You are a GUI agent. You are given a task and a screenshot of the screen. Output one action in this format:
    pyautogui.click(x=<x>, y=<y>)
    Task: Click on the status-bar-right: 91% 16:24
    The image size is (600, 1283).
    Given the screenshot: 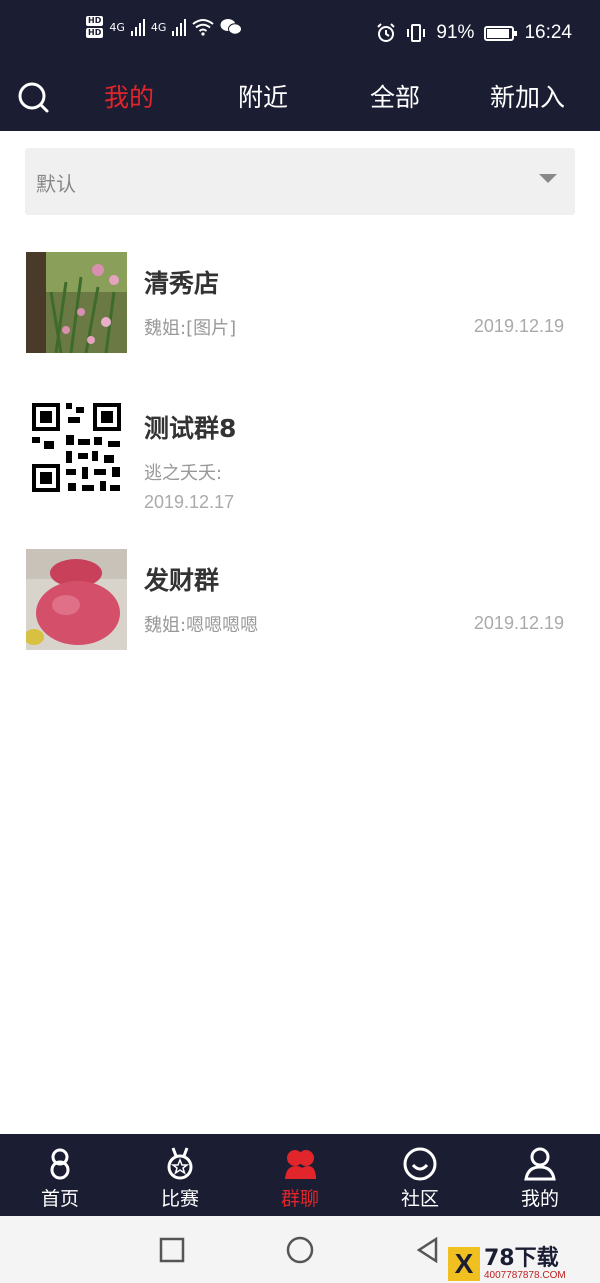 What is the action you would take?
    pyautogui.click(x=474, y=33)
    